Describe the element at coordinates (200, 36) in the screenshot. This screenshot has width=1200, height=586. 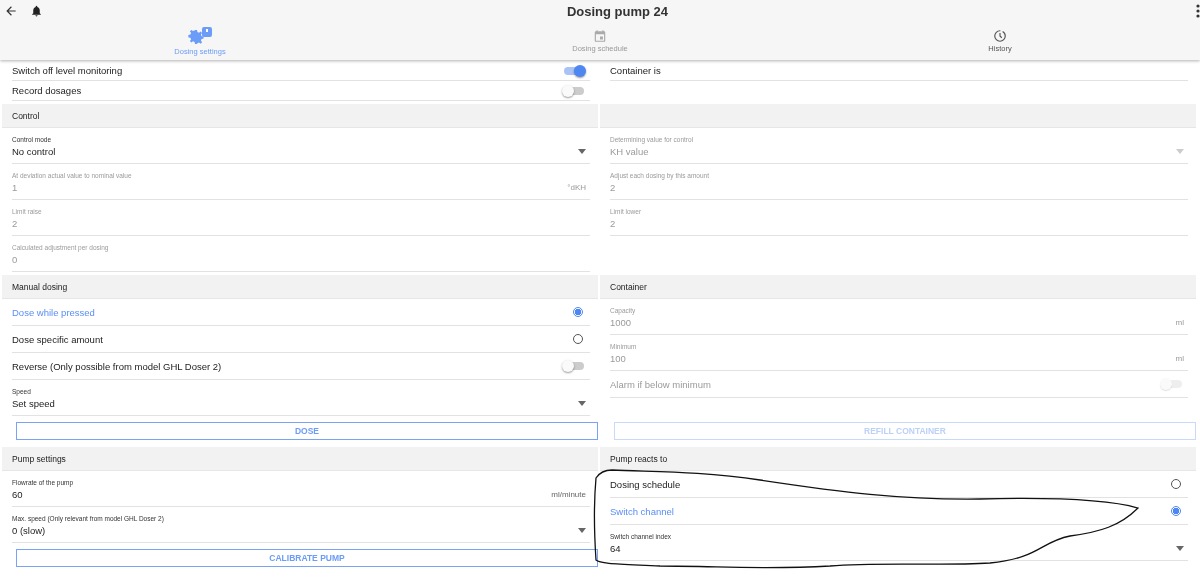
I see `gear-icon` at that location.